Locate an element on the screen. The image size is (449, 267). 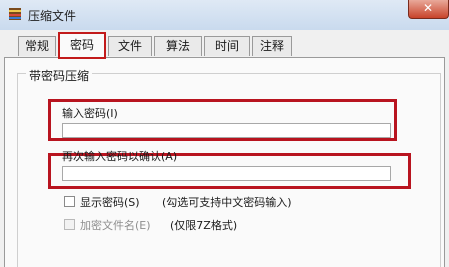
tab-general: 常规 is located at coordinates (37, 46).